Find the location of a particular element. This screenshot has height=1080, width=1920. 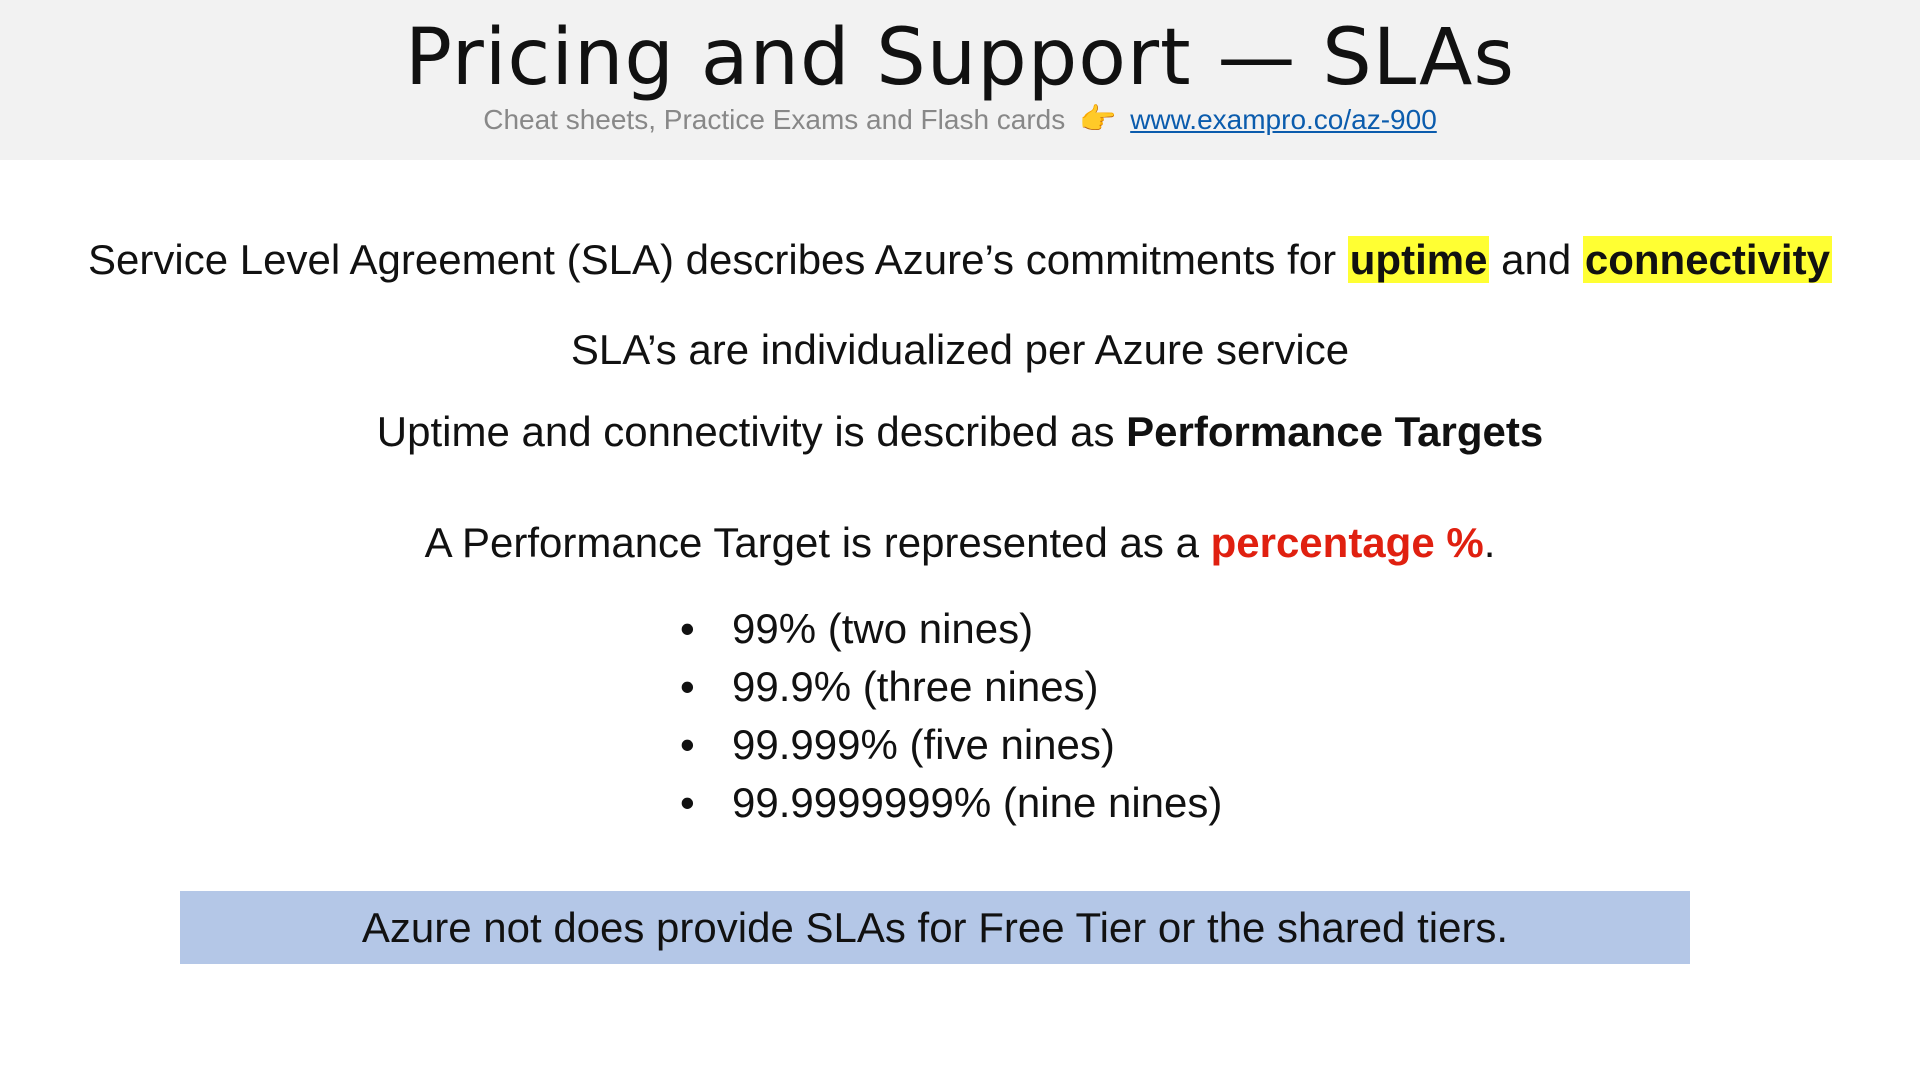

list-item-text: 99% (two nines) is located at coordinates (883, 628).